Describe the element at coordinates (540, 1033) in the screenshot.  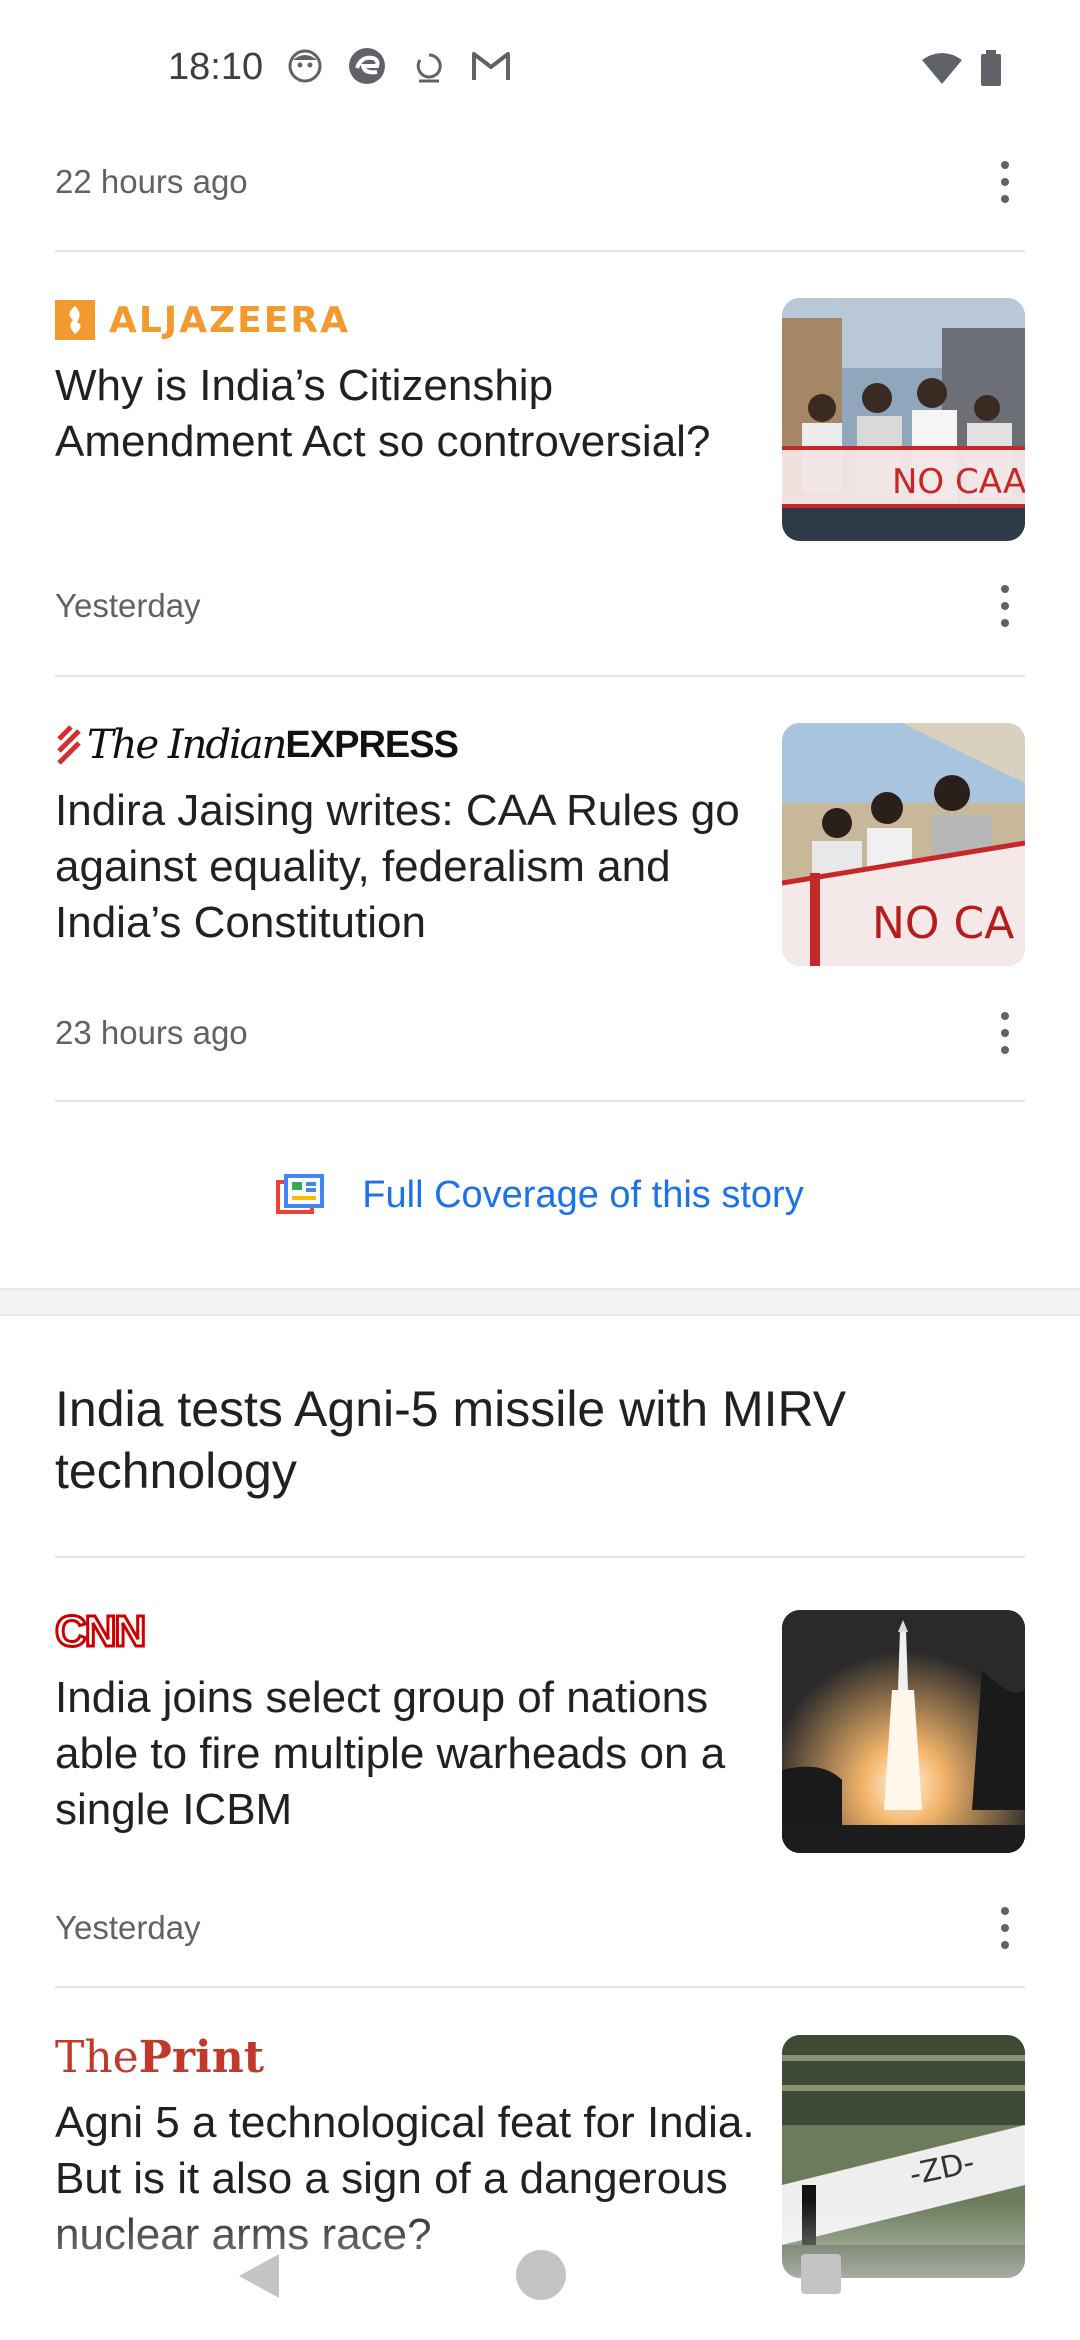
I see `article-meta-row: 23 hours ago` at that location.